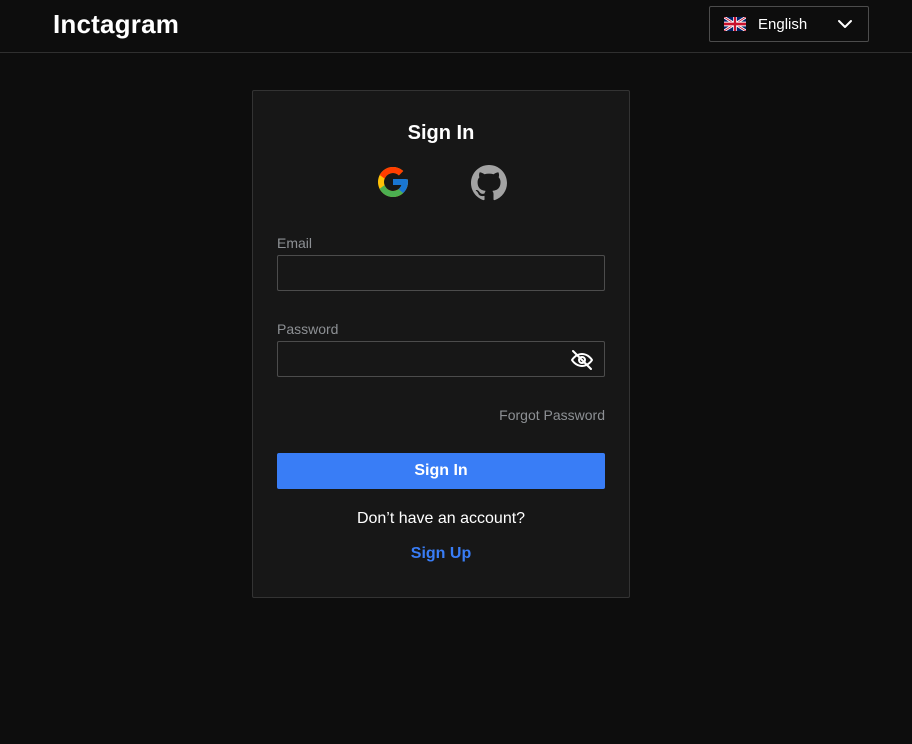  Describe the element at coordinates (393, 182) in the screenshot. I see `google-icon` at that location.